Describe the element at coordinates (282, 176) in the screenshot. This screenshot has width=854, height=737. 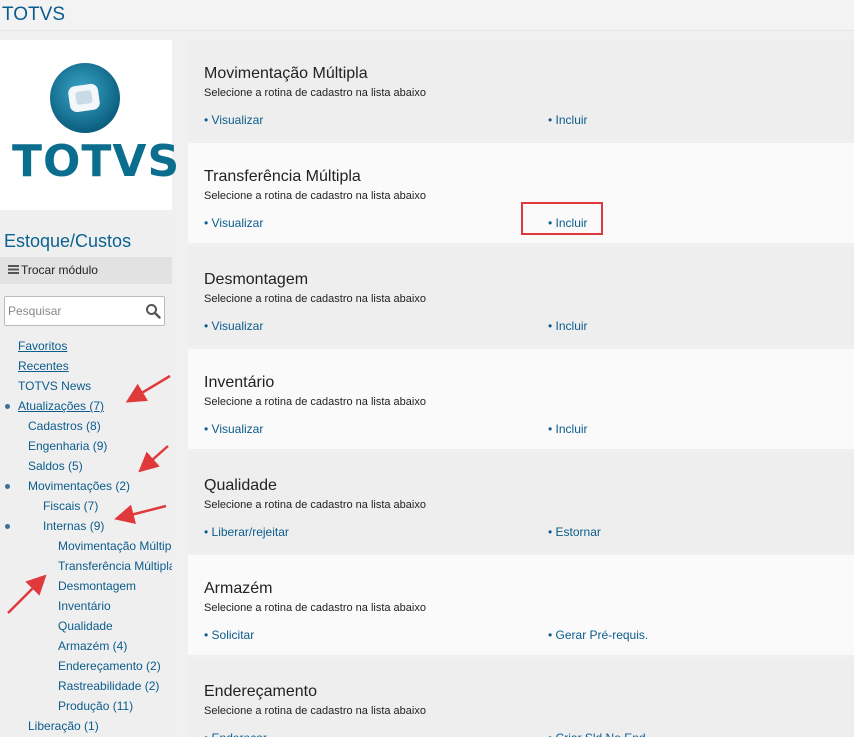
I see `panel-title: Transferência Múltipla` at that location.